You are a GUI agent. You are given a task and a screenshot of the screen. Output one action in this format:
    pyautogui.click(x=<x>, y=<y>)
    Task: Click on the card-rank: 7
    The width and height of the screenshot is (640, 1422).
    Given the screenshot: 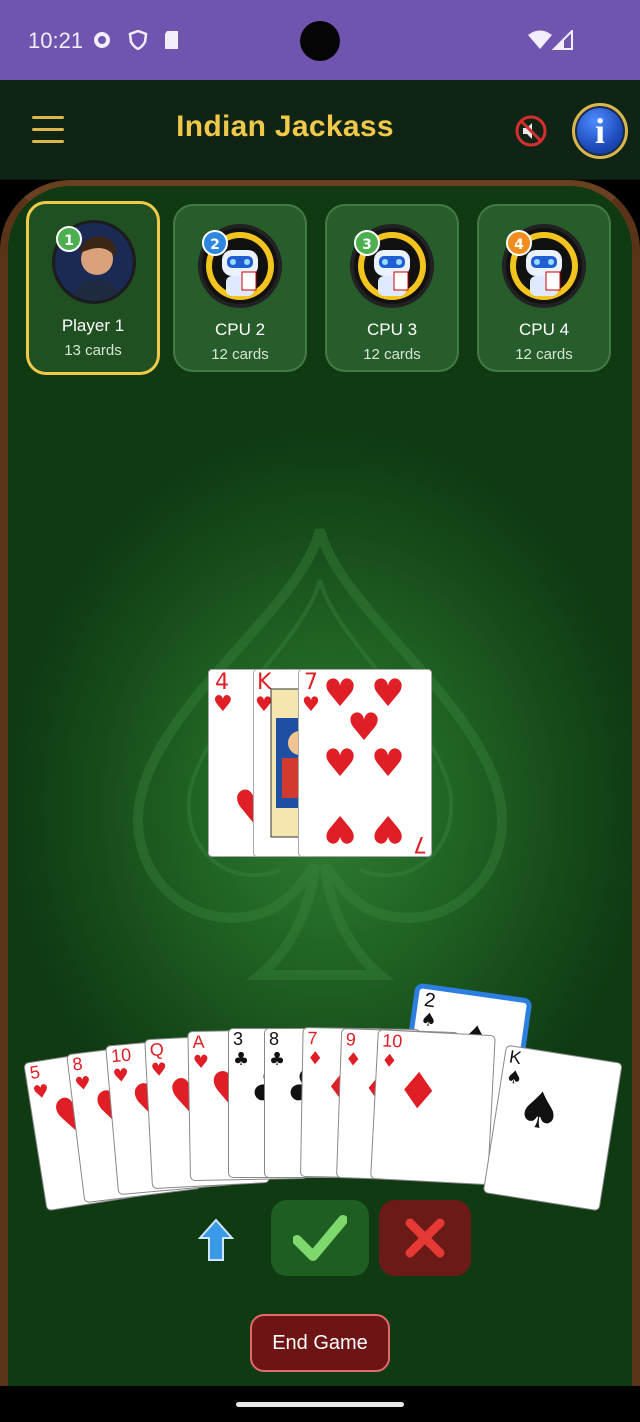 What is the action you would take?
    pyautogui.click(x=312, y=1038)
    